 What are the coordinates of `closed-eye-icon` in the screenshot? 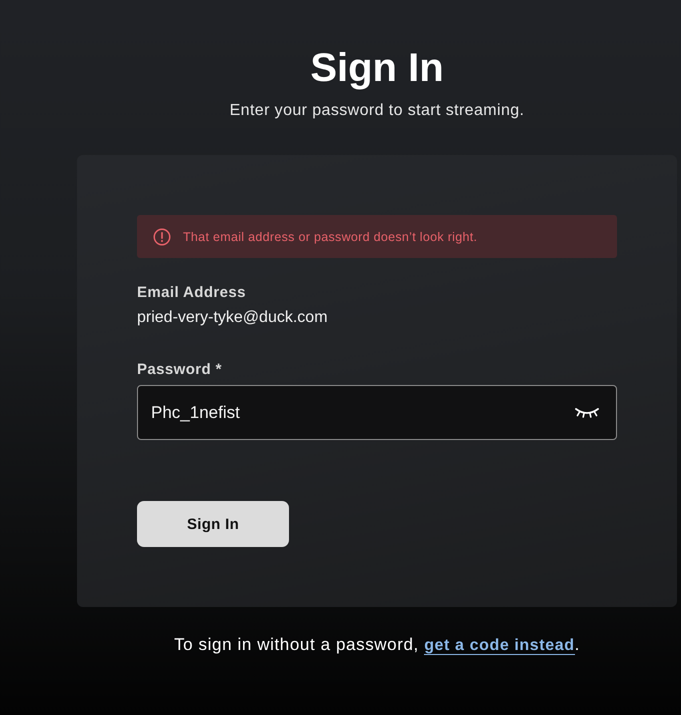 It's located at (587, 412).